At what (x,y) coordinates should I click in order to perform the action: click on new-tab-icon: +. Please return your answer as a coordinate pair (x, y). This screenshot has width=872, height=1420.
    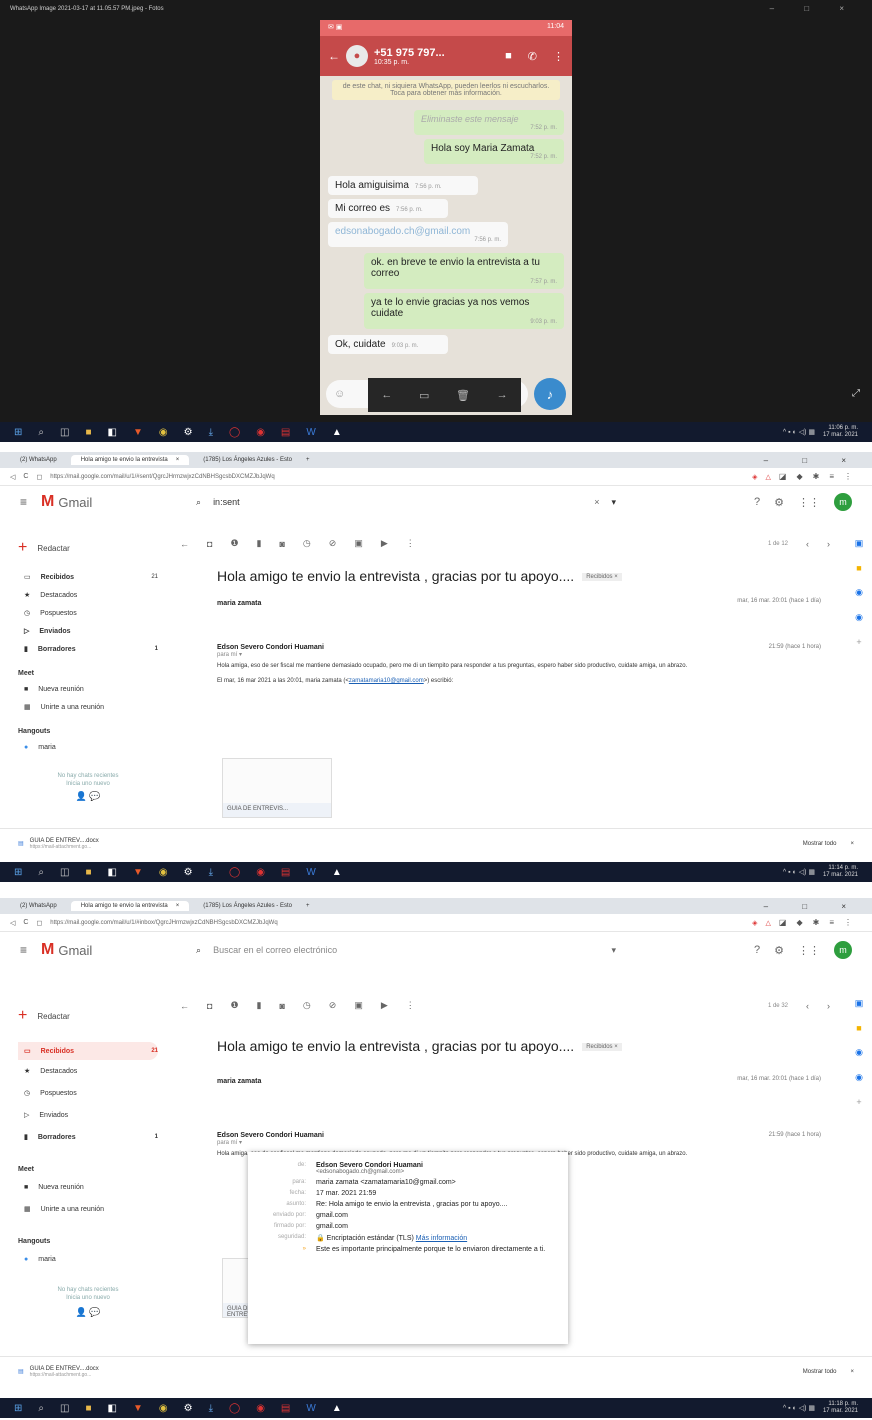
    Looking at the image, I should click on (308, 460).